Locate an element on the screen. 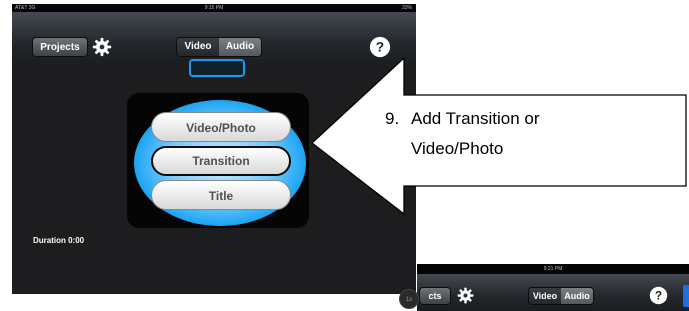 Image resolution: width=689 pixels, height=311 pixels. next-step-screen: 9:21 PM cts Video Audio ? is located at coordinates (553, 287).